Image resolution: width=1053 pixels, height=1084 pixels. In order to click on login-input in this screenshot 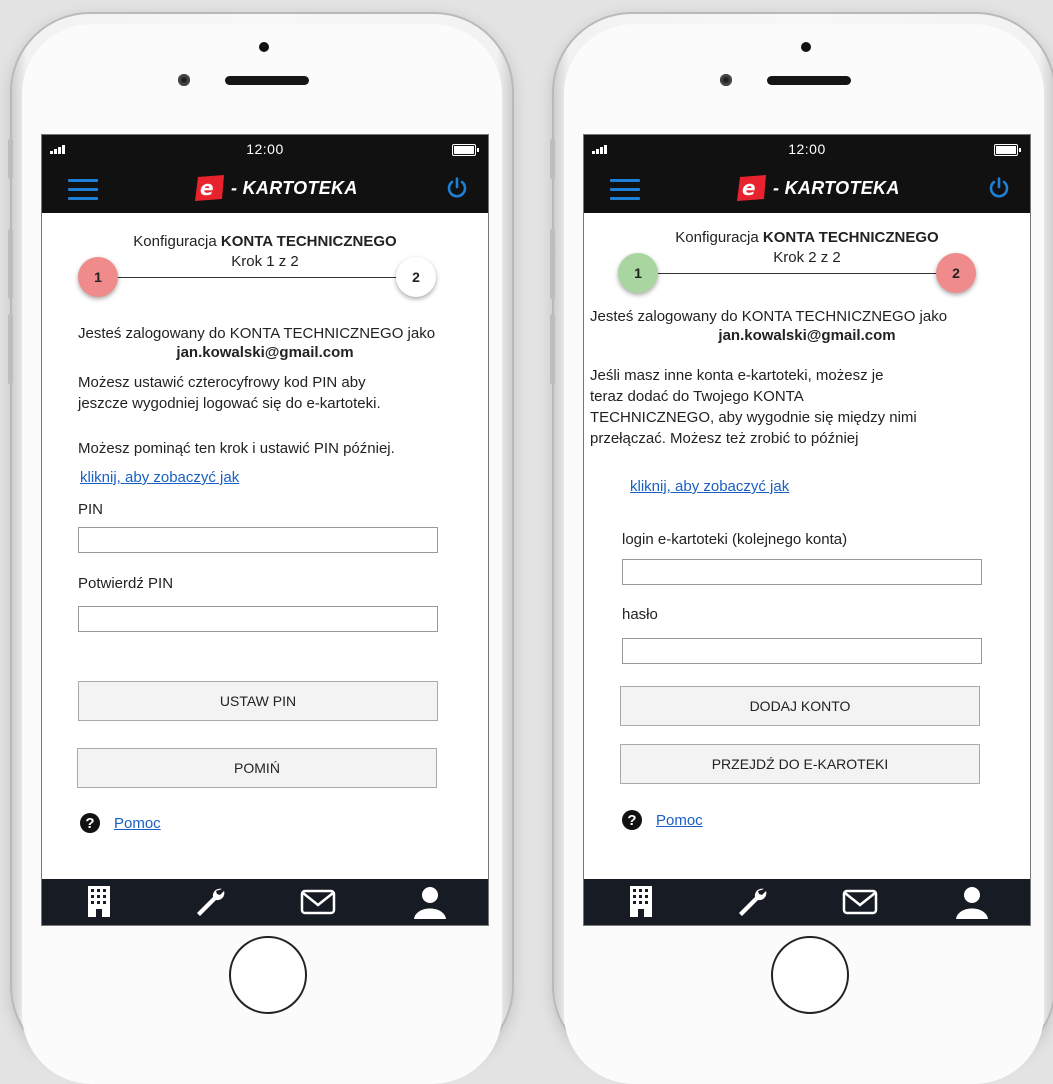, I will do `click(802, 572)`.